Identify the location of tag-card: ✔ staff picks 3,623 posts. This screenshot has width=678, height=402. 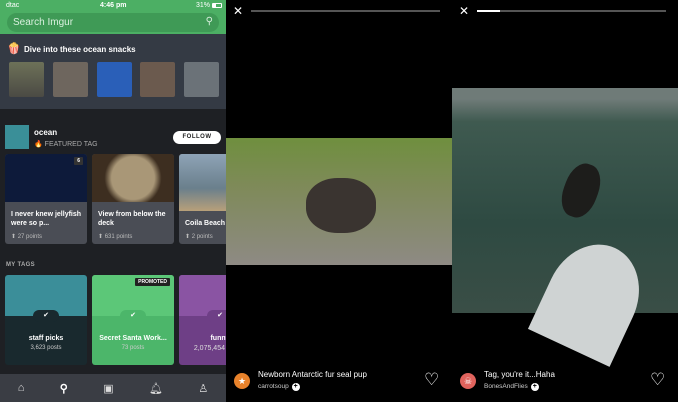
(46, 320).